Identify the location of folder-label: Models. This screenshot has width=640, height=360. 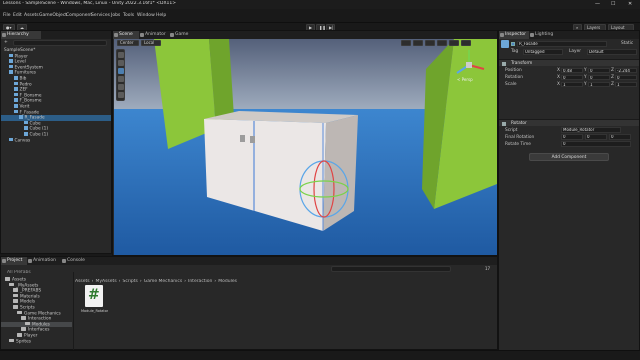
(28, 302).